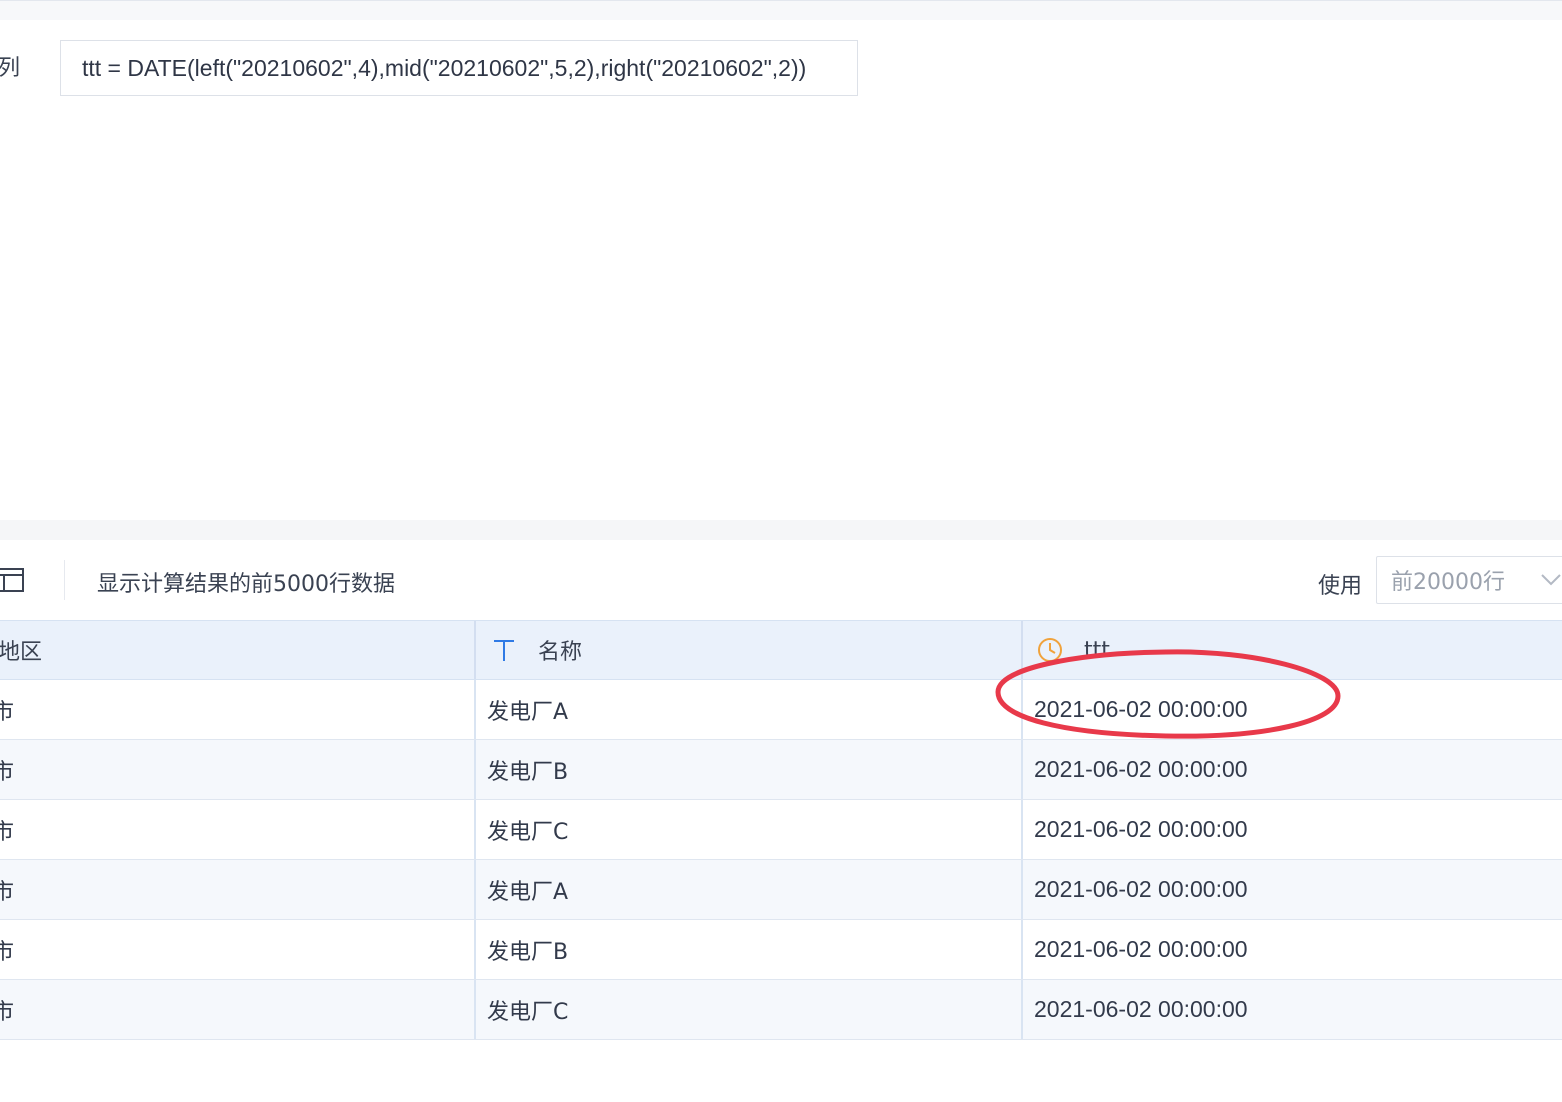  I want to click on table-header: 地区 名称 ttt, so click(781, 650).